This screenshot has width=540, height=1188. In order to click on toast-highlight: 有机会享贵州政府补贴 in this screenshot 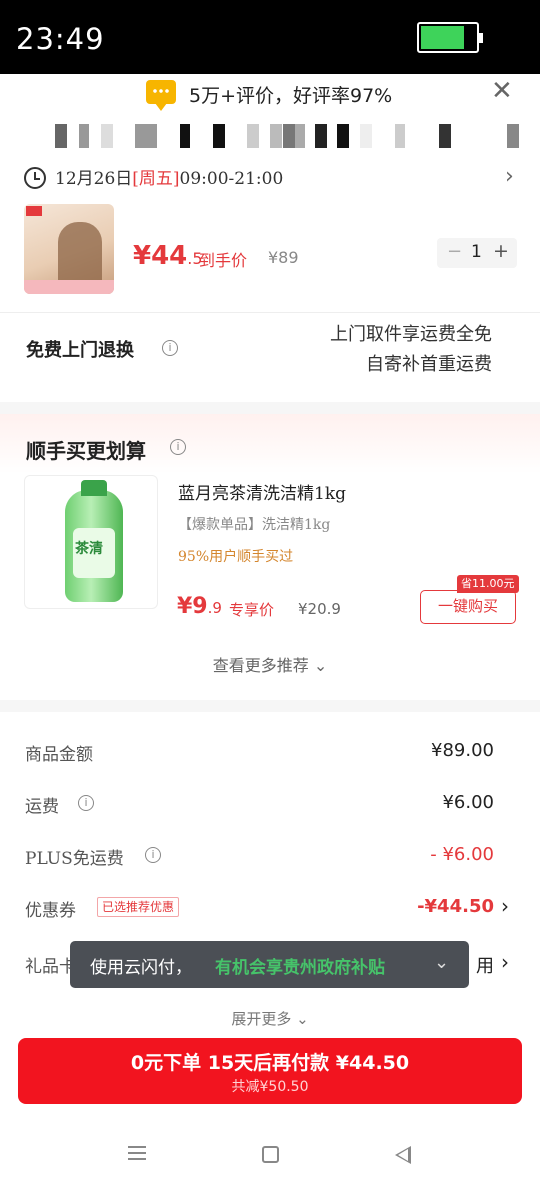, I will do `click(300, 968)`.